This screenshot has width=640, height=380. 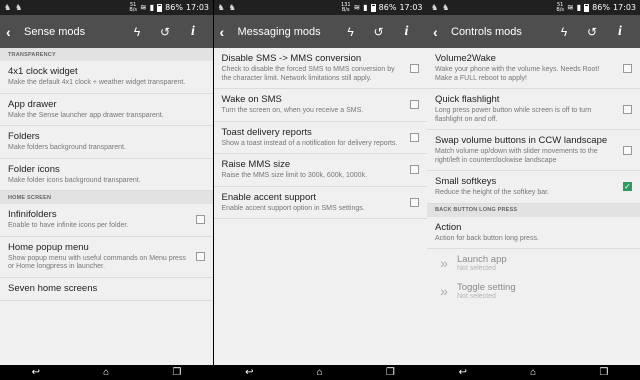 What do you see at coordinates (48, 247) in the screenshot?
I see `setting-title: Home popup menu` at bounding box center [48, 247].